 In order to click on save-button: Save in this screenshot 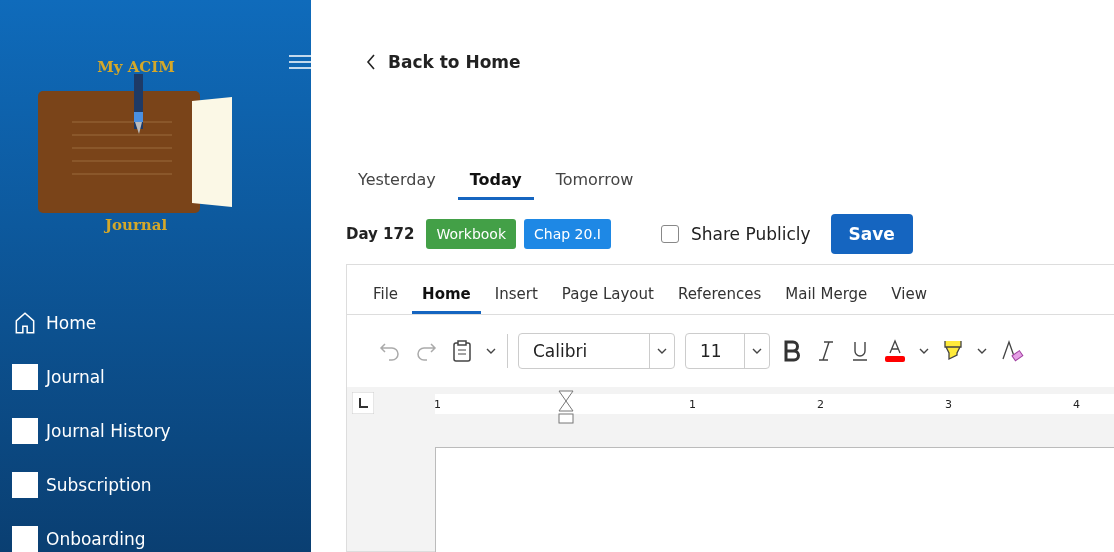, I will do `click(871, 234)`.